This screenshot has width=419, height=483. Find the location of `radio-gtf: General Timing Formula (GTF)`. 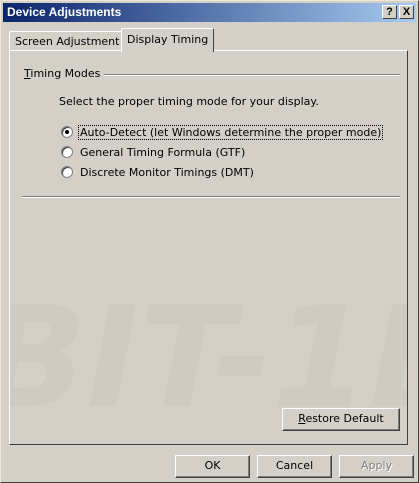

radio-gtf: General Timing Formula (GTF) is located at coordinates (153, 152).